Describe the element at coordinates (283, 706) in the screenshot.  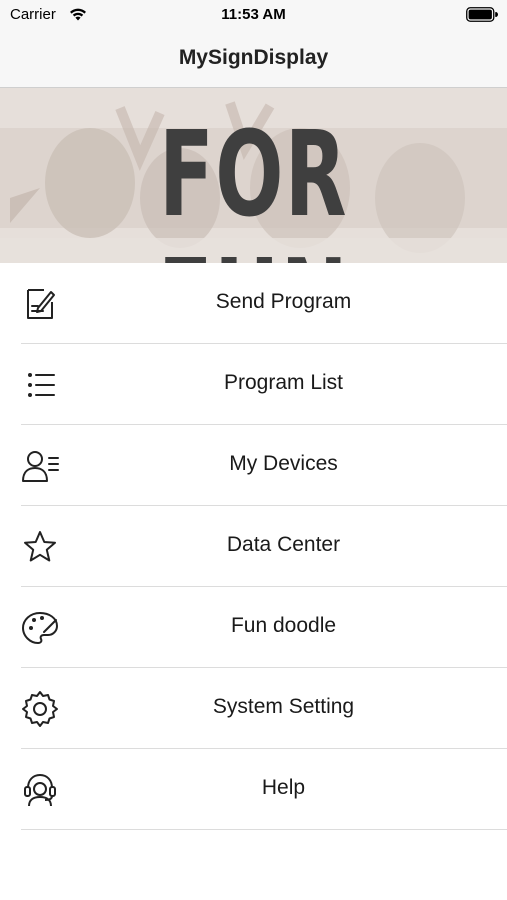
I see `menu-item-label: System Setting` at that location.